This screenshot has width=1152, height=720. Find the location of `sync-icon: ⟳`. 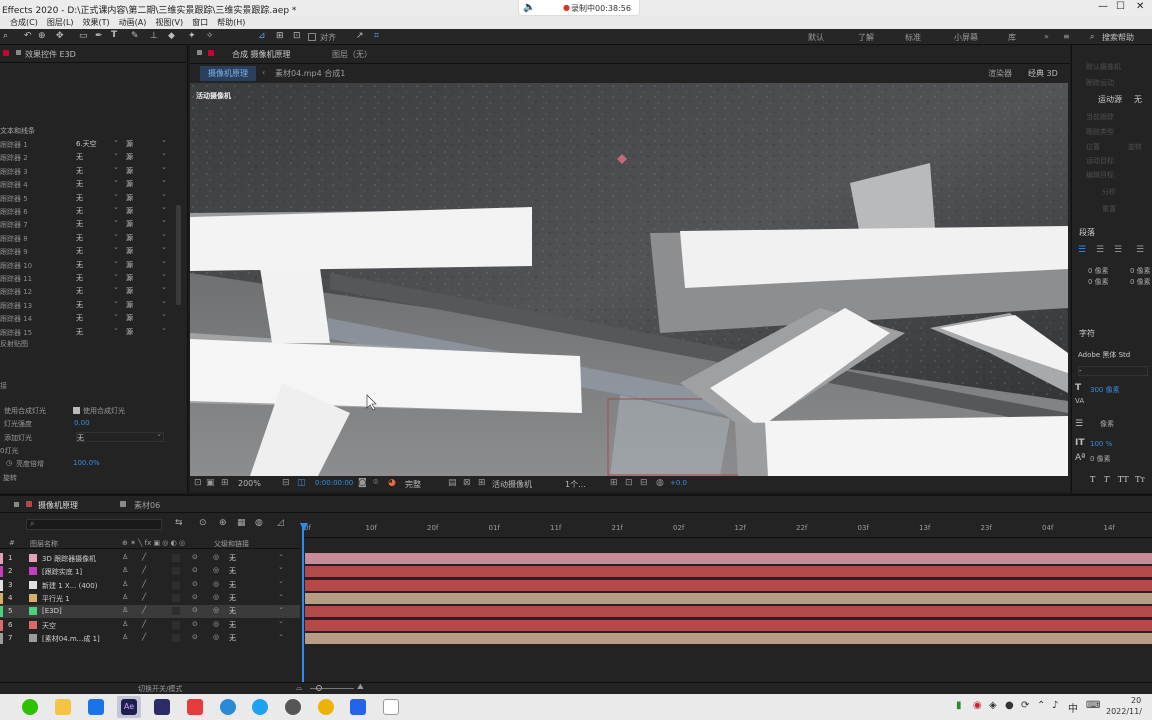

sync-icon: ⟳ is located at coordinates (1025, 705).